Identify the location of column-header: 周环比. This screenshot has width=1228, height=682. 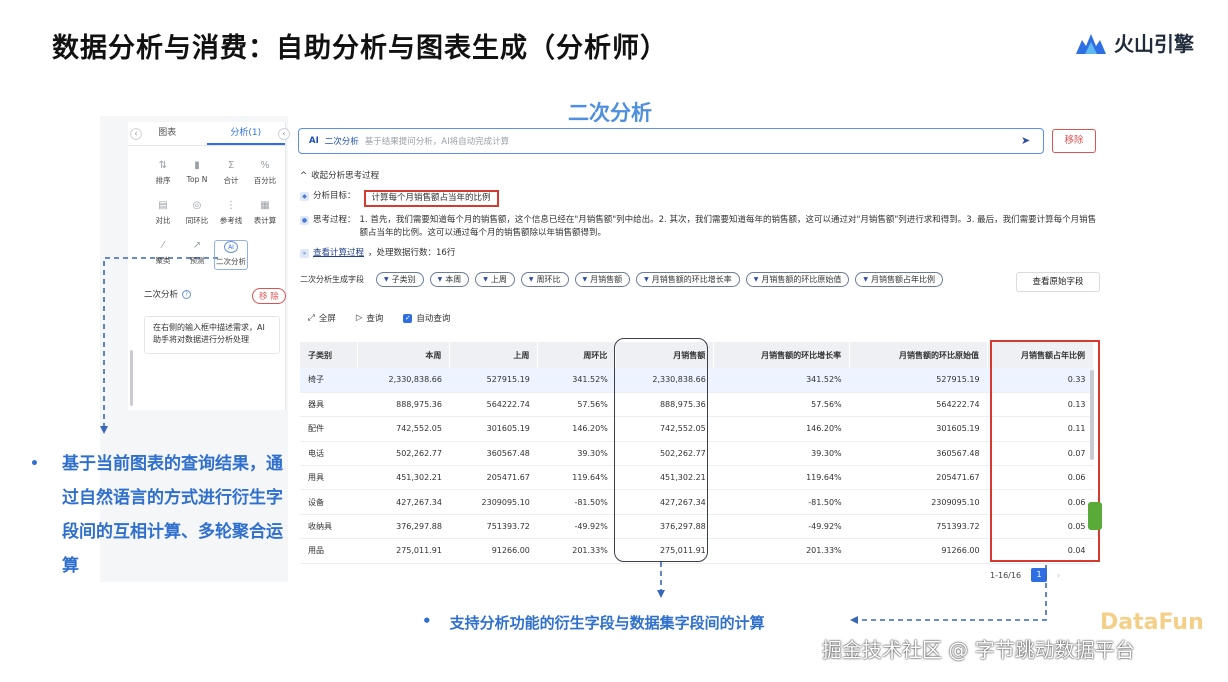
(577, 355).